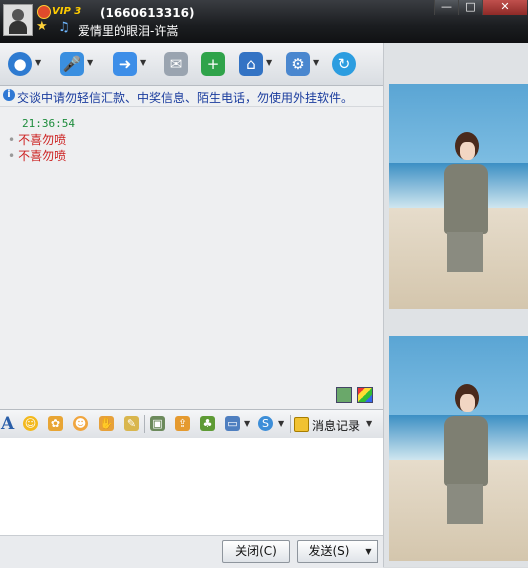 This screenshot has width=528, height=568. I want to click on message-time: 21:36:54, so click(48, 123).